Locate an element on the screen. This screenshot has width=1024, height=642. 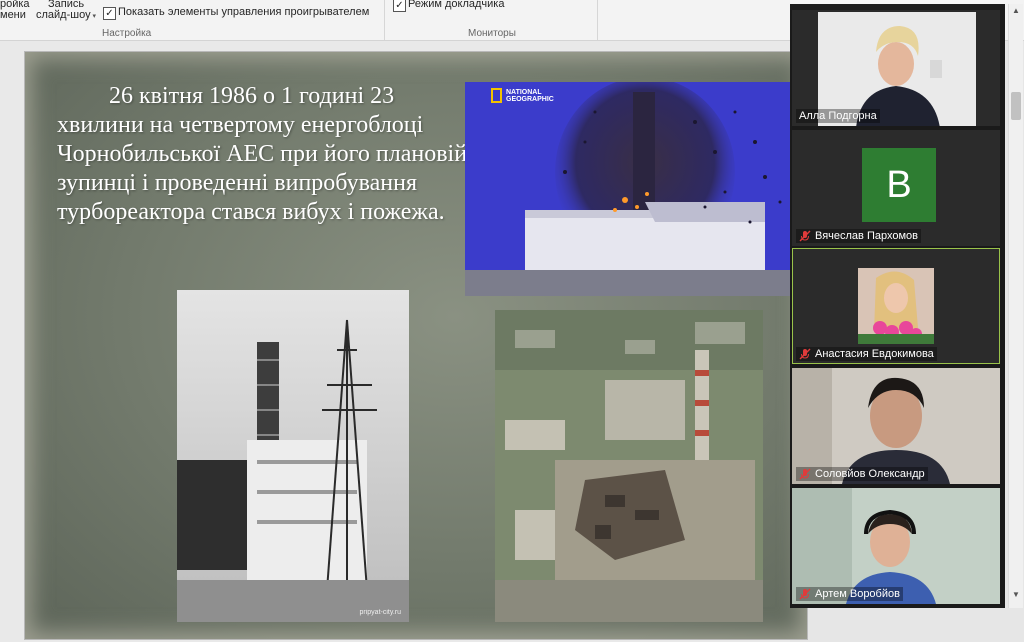
ribbon-cut-button-bottom: мени is located at coordinates (13, 15).